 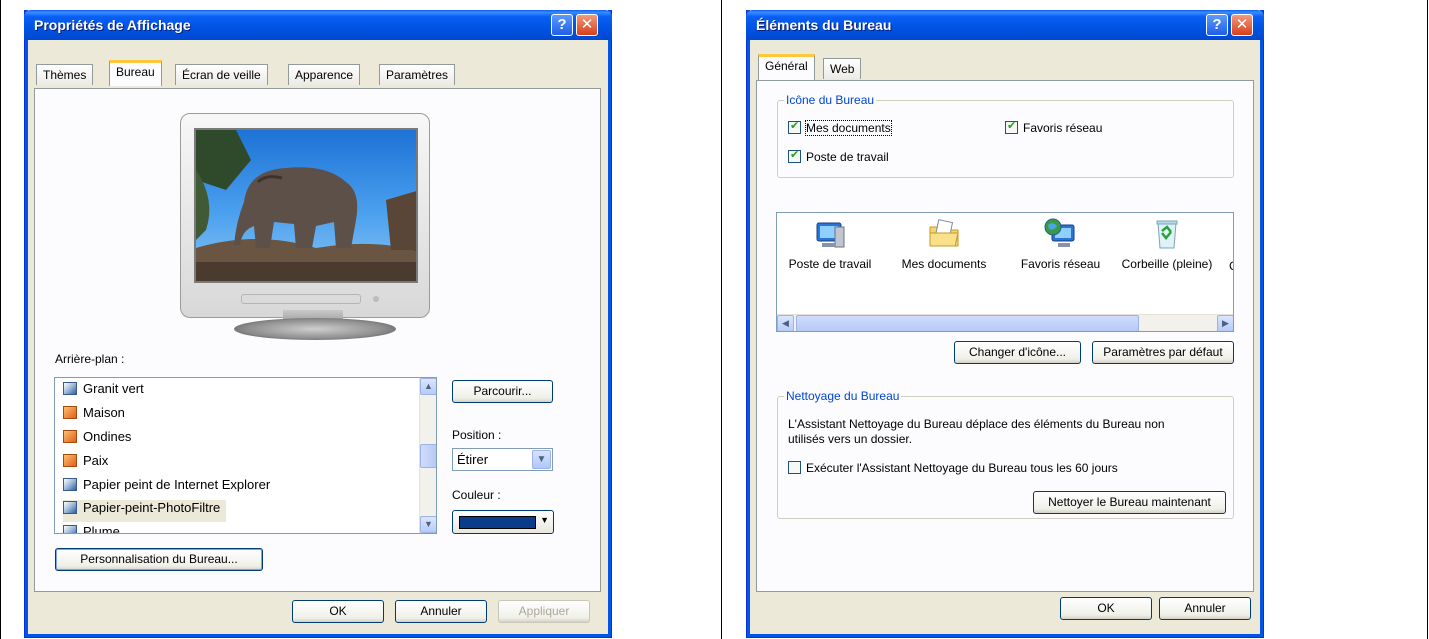 I want to click on list-item: Papier peint de Internet Explorer, so click(x=166, y=488).